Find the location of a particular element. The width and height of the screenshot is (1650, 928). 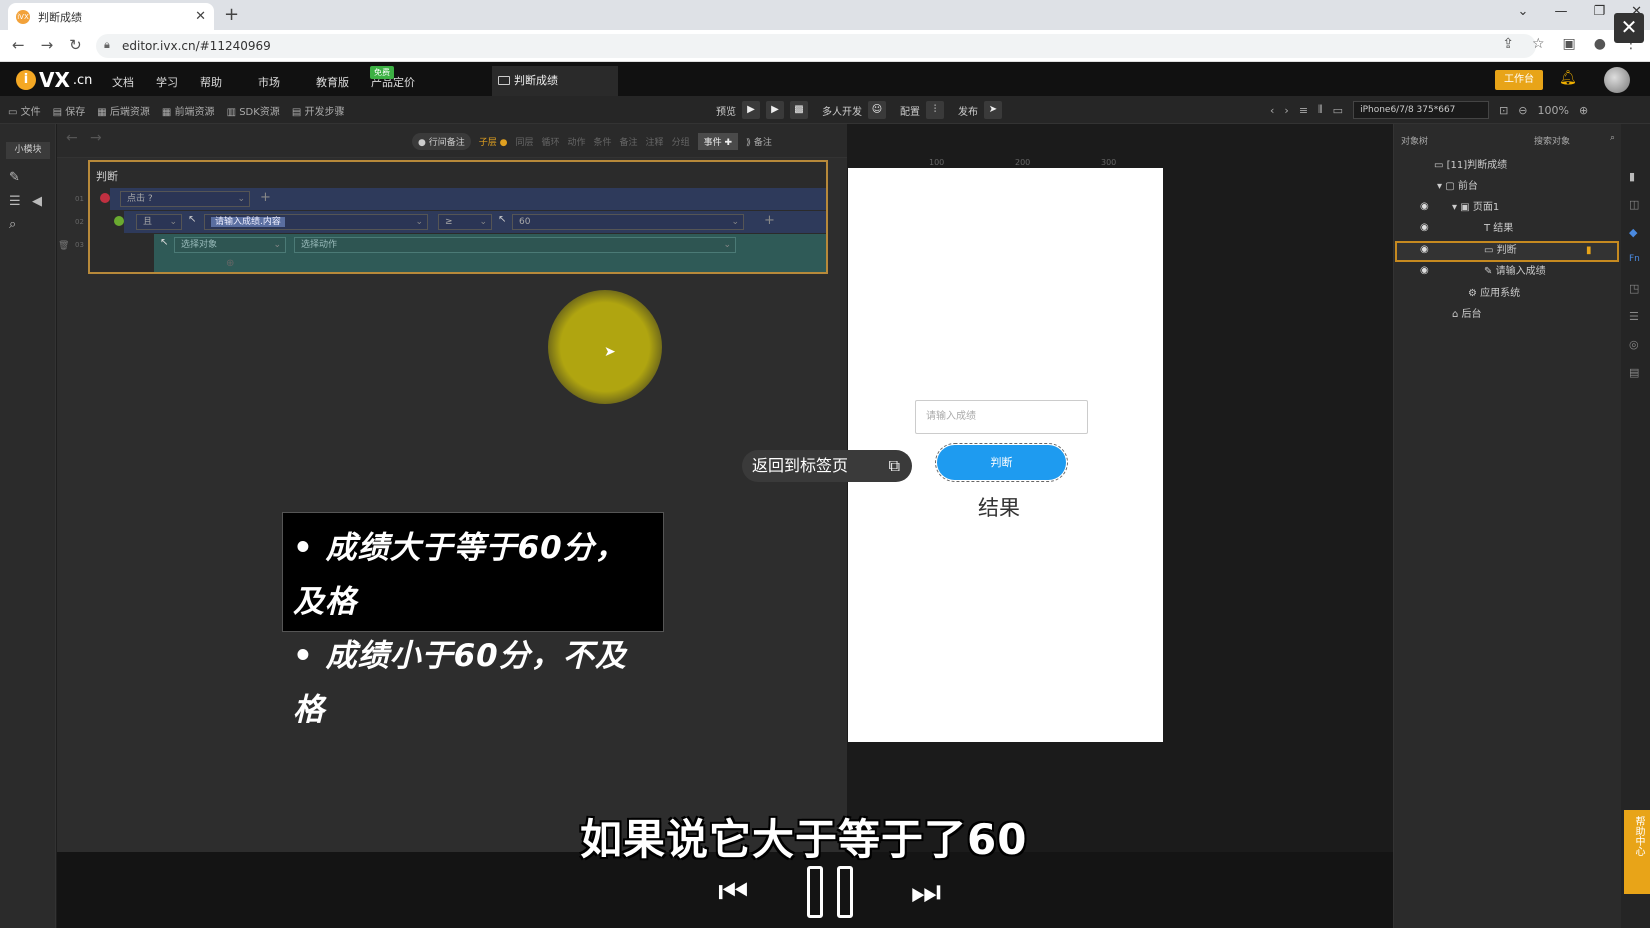

event-trigger-select: 点击 ? ⌄ is located at coordinates (185, 199).